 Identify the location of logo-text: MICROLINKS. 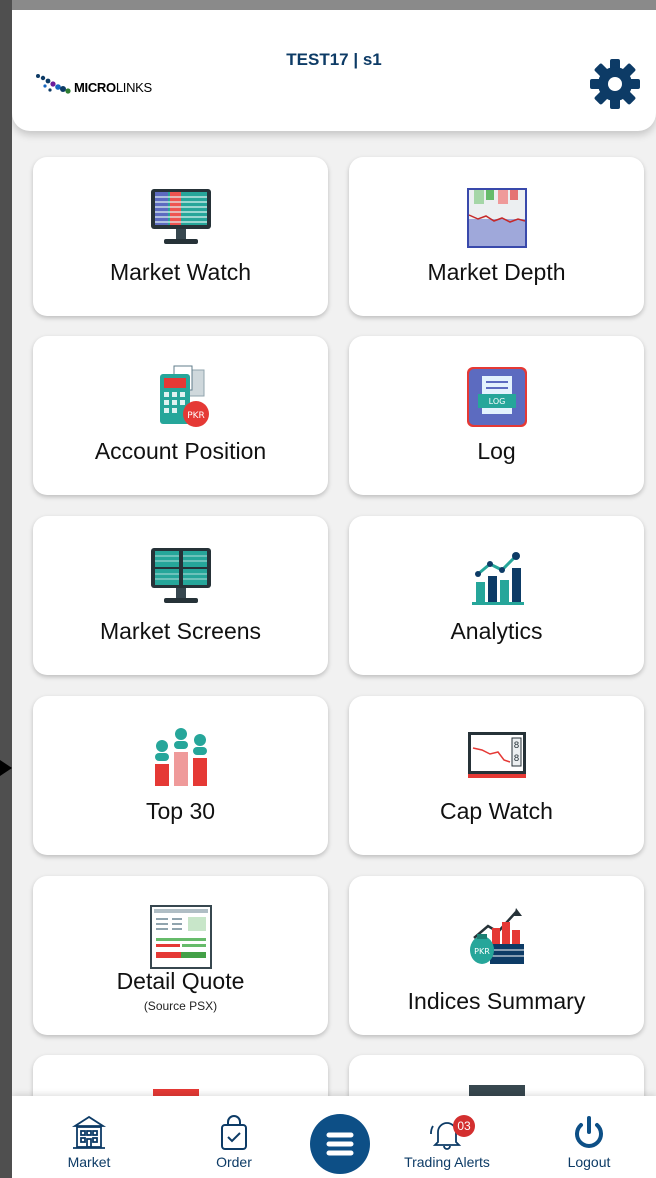
(113, 87).